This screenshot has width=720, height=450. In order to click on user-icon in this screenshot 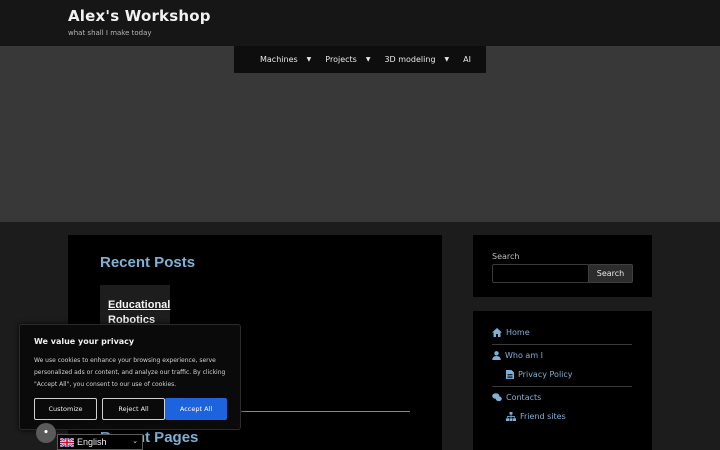, I will do `click(496, 355)`.